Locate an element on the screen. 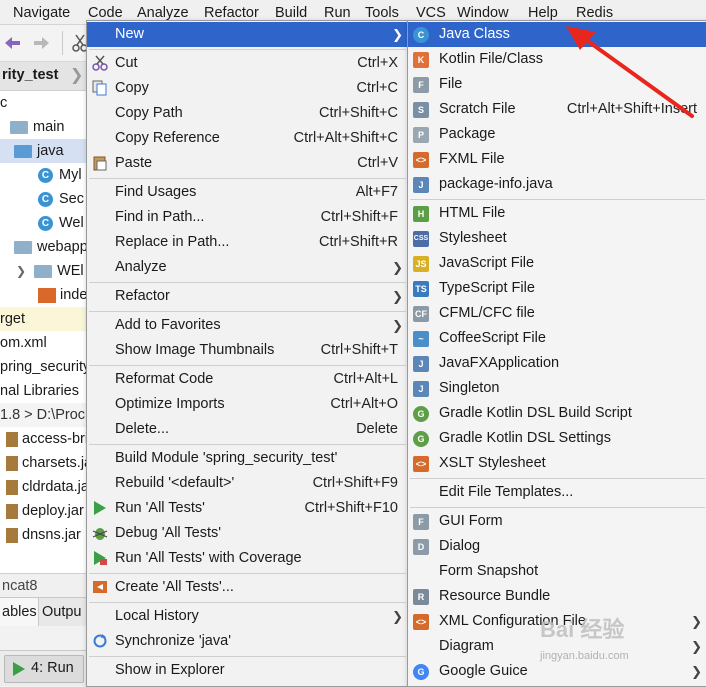 The image size is (706, 687). new-item-resource-bundle: R Resource Bundle is located at coordinates (557, 596).